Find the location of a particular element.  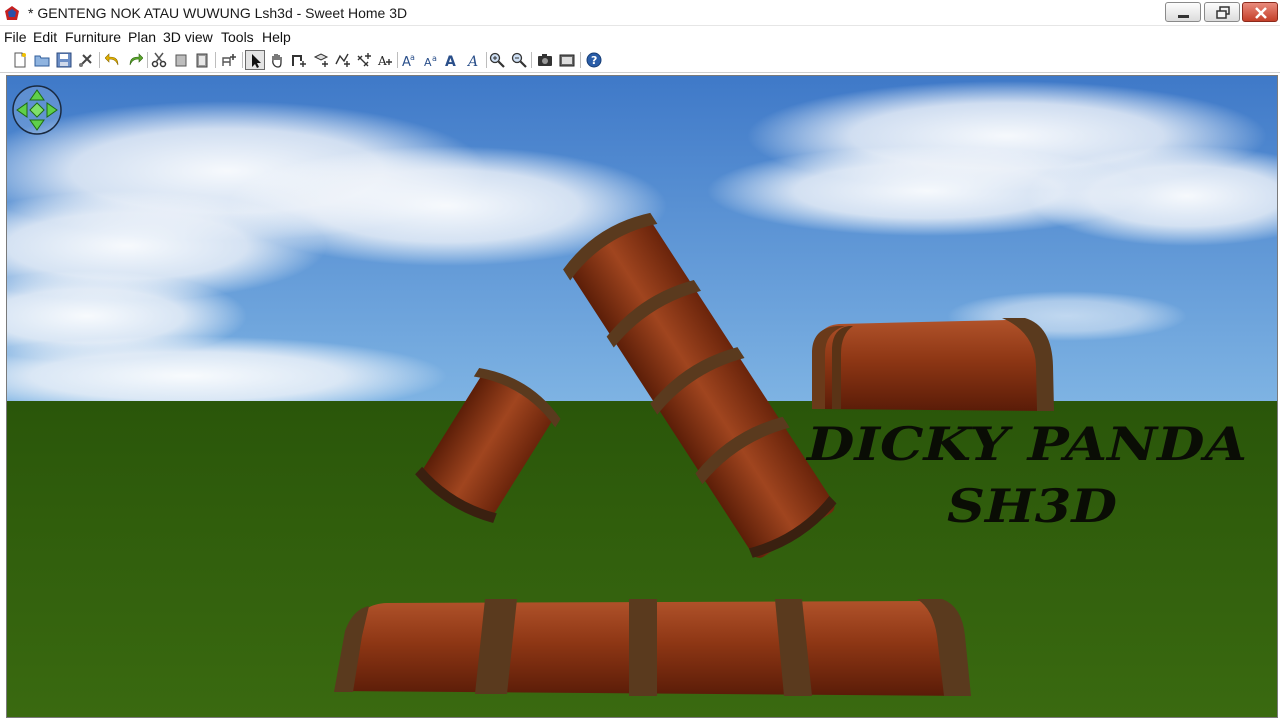

add-text-button: A is located at coordinates (385, 60).